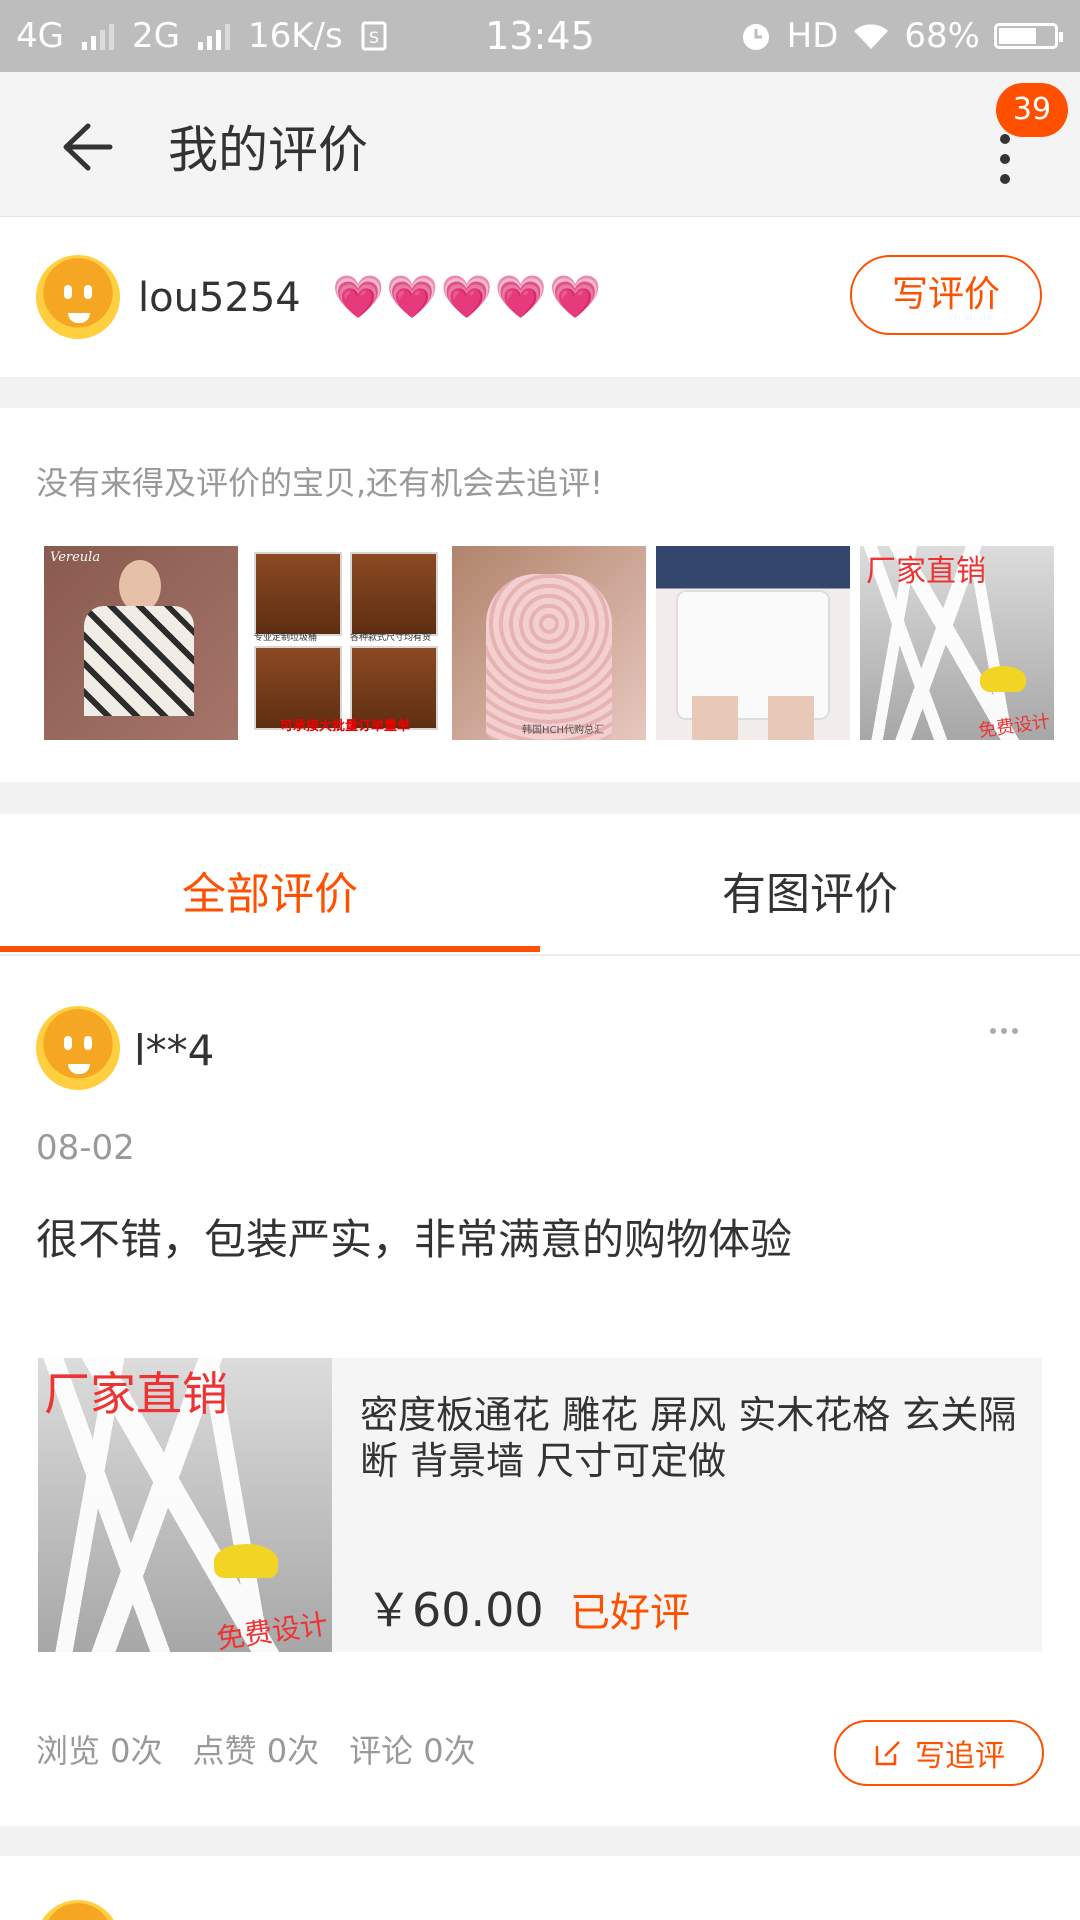 Image resolution: width=1080 pixels, height=1920 pixels. I want to click on battery-icon, so click(1028, 36).